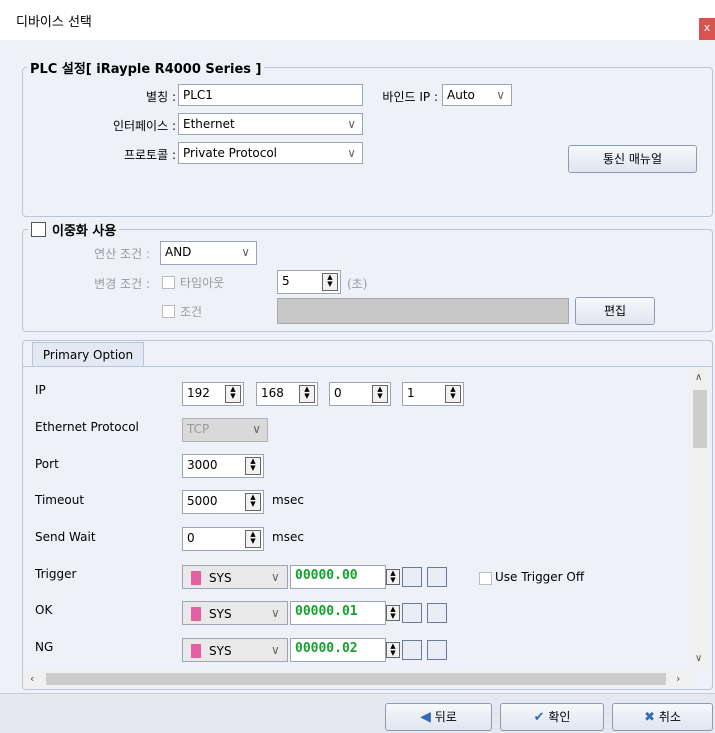  Describe the element at coordinates (272, 393) in the screenshot. I see `ip-octet-2-value: 168` at that location.